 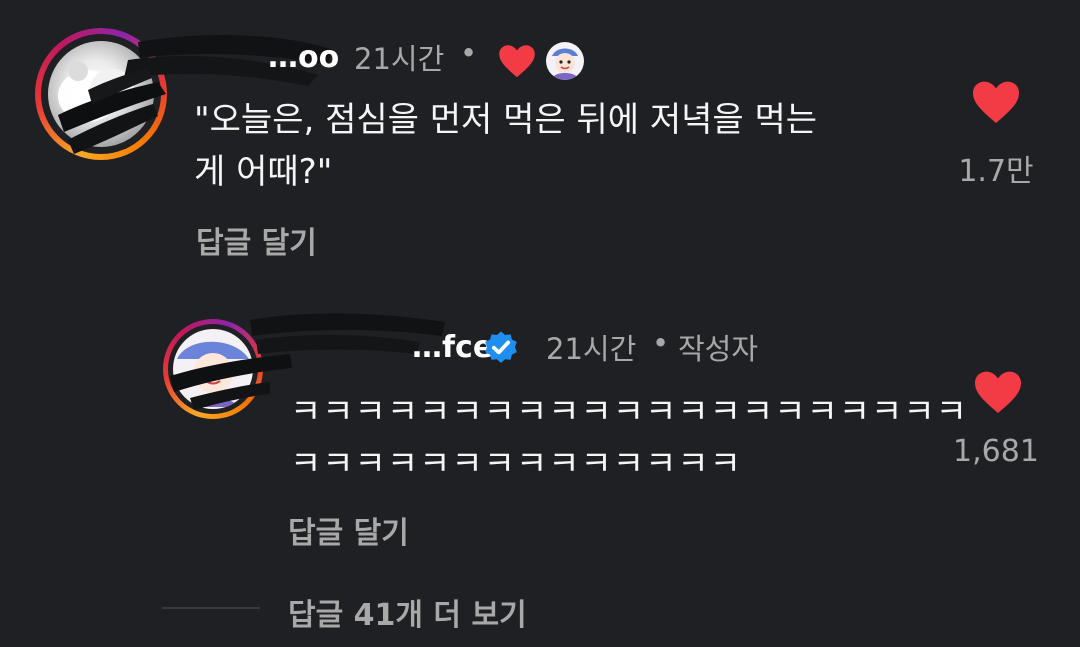 What do you see at coordinates (505, 146) in the screenshot?
I see `comment-text: "오늘은, 점심을 먼저 먹은 뒤에 저녁을 먹는 게 어때?"` at bounding box center [505, 146].